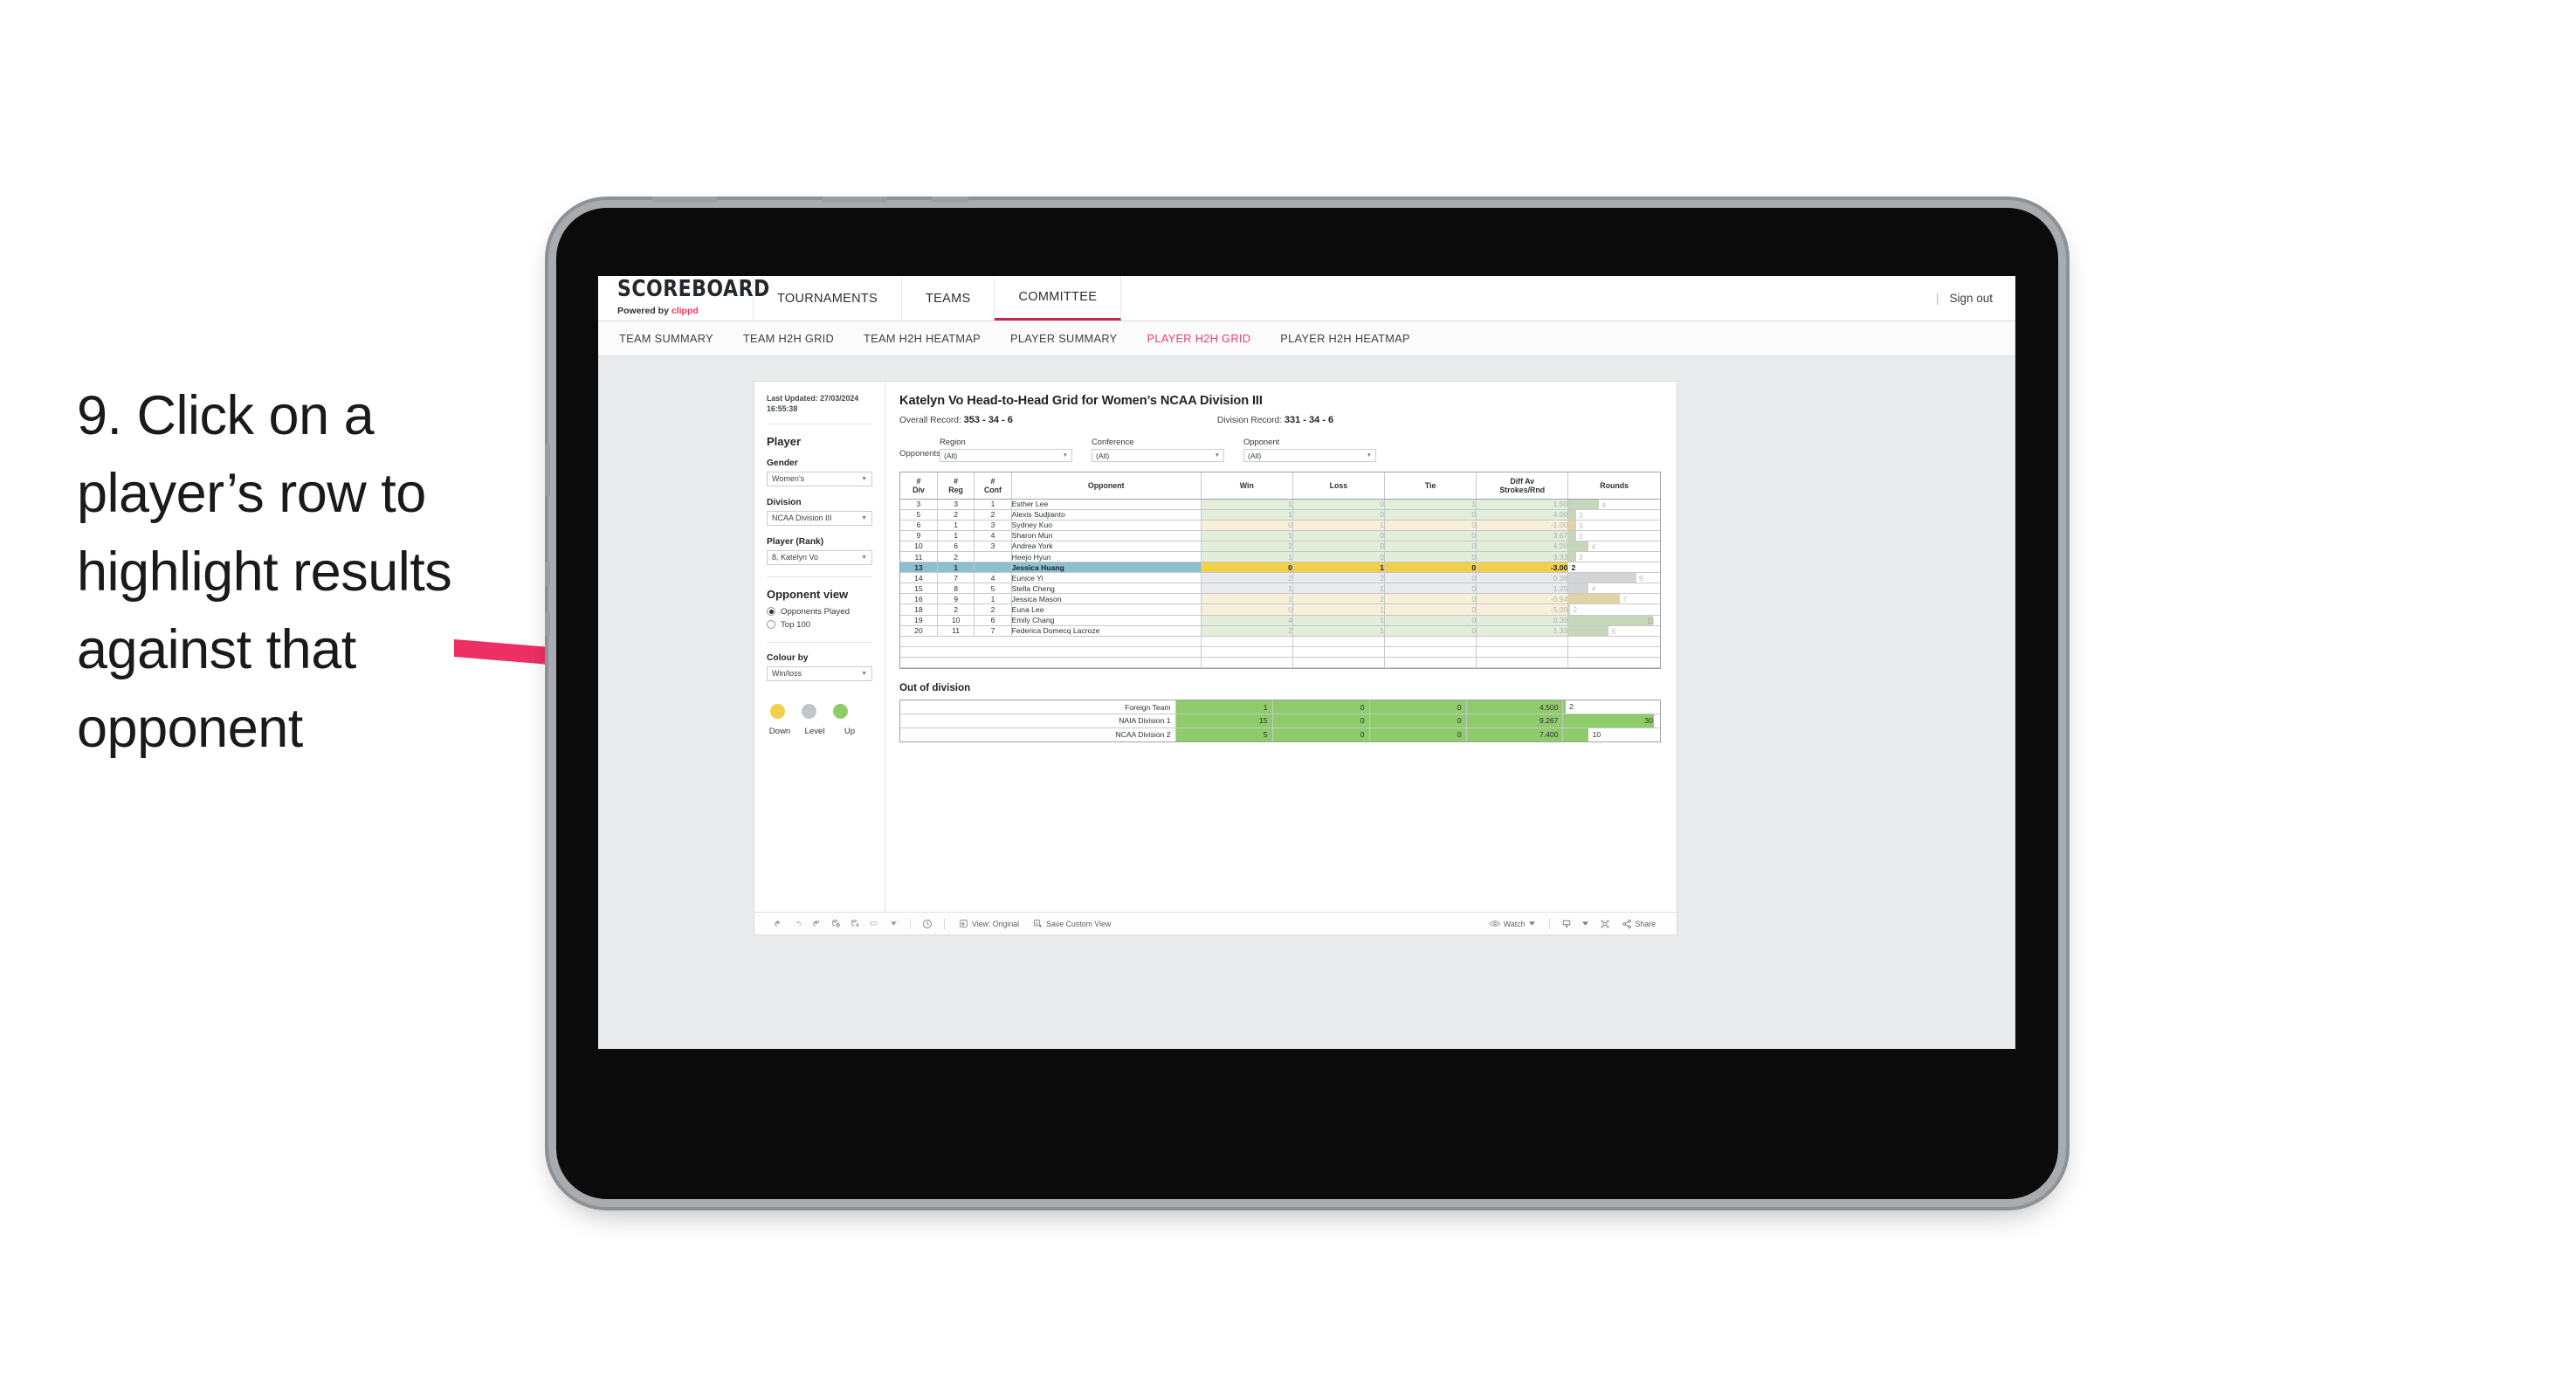 The image size is (2576, 1386). I want to click on table-row: 11 2 Heejo Hyun 1 0 0 3.33 3, so click(1280, 557).